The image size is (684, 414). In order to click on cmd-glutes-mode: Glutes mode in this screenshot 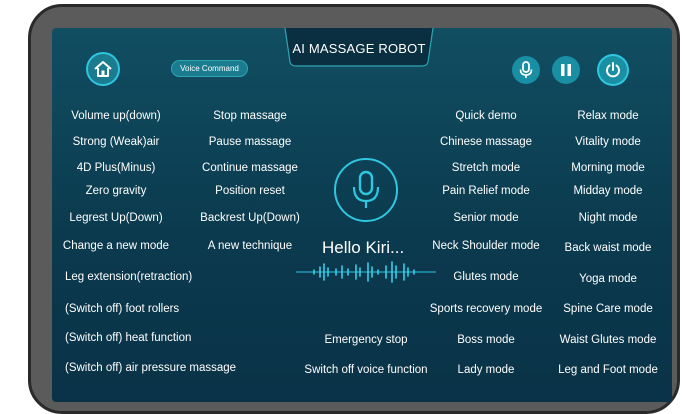, I will do `click(485, 277)`.